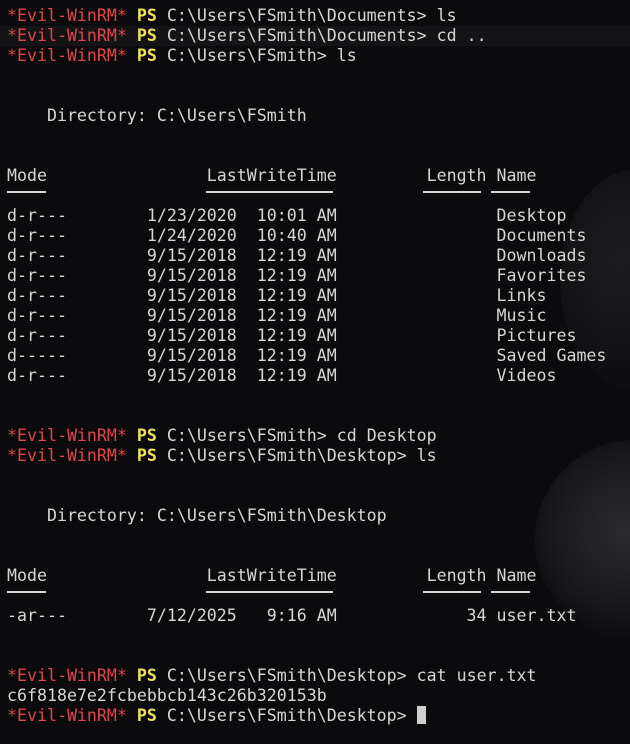 The width and height of the screenshot is (630, 744). I want to click on table-row: d-r--- 9/15/2018 12:19 AM Favorites, so click(297, 275).